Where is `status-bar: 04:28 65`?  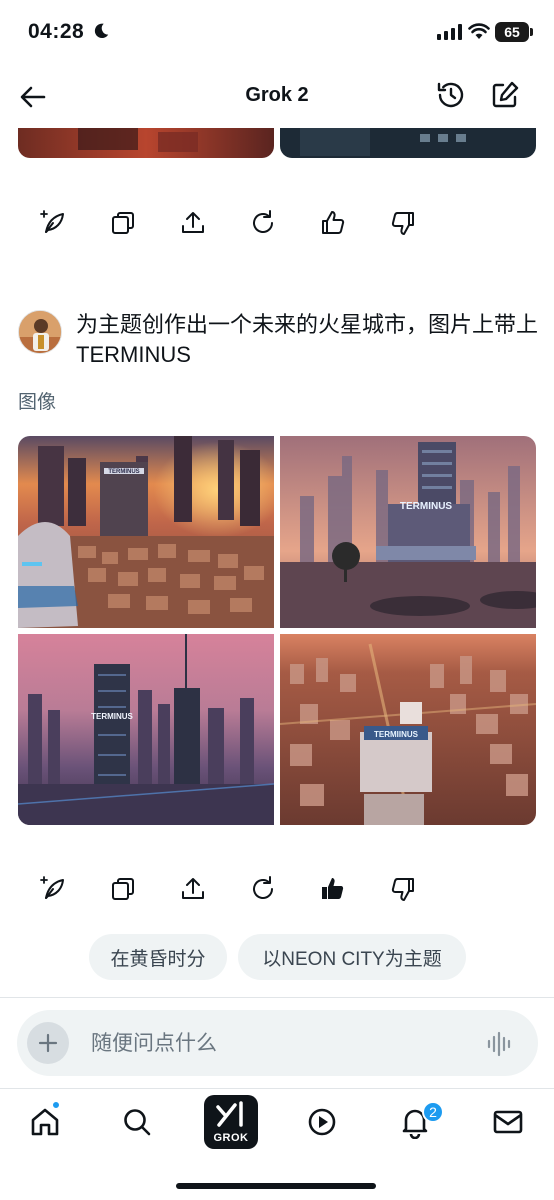 status-bar: 04:28 65 is located at coordinates (277, 32).